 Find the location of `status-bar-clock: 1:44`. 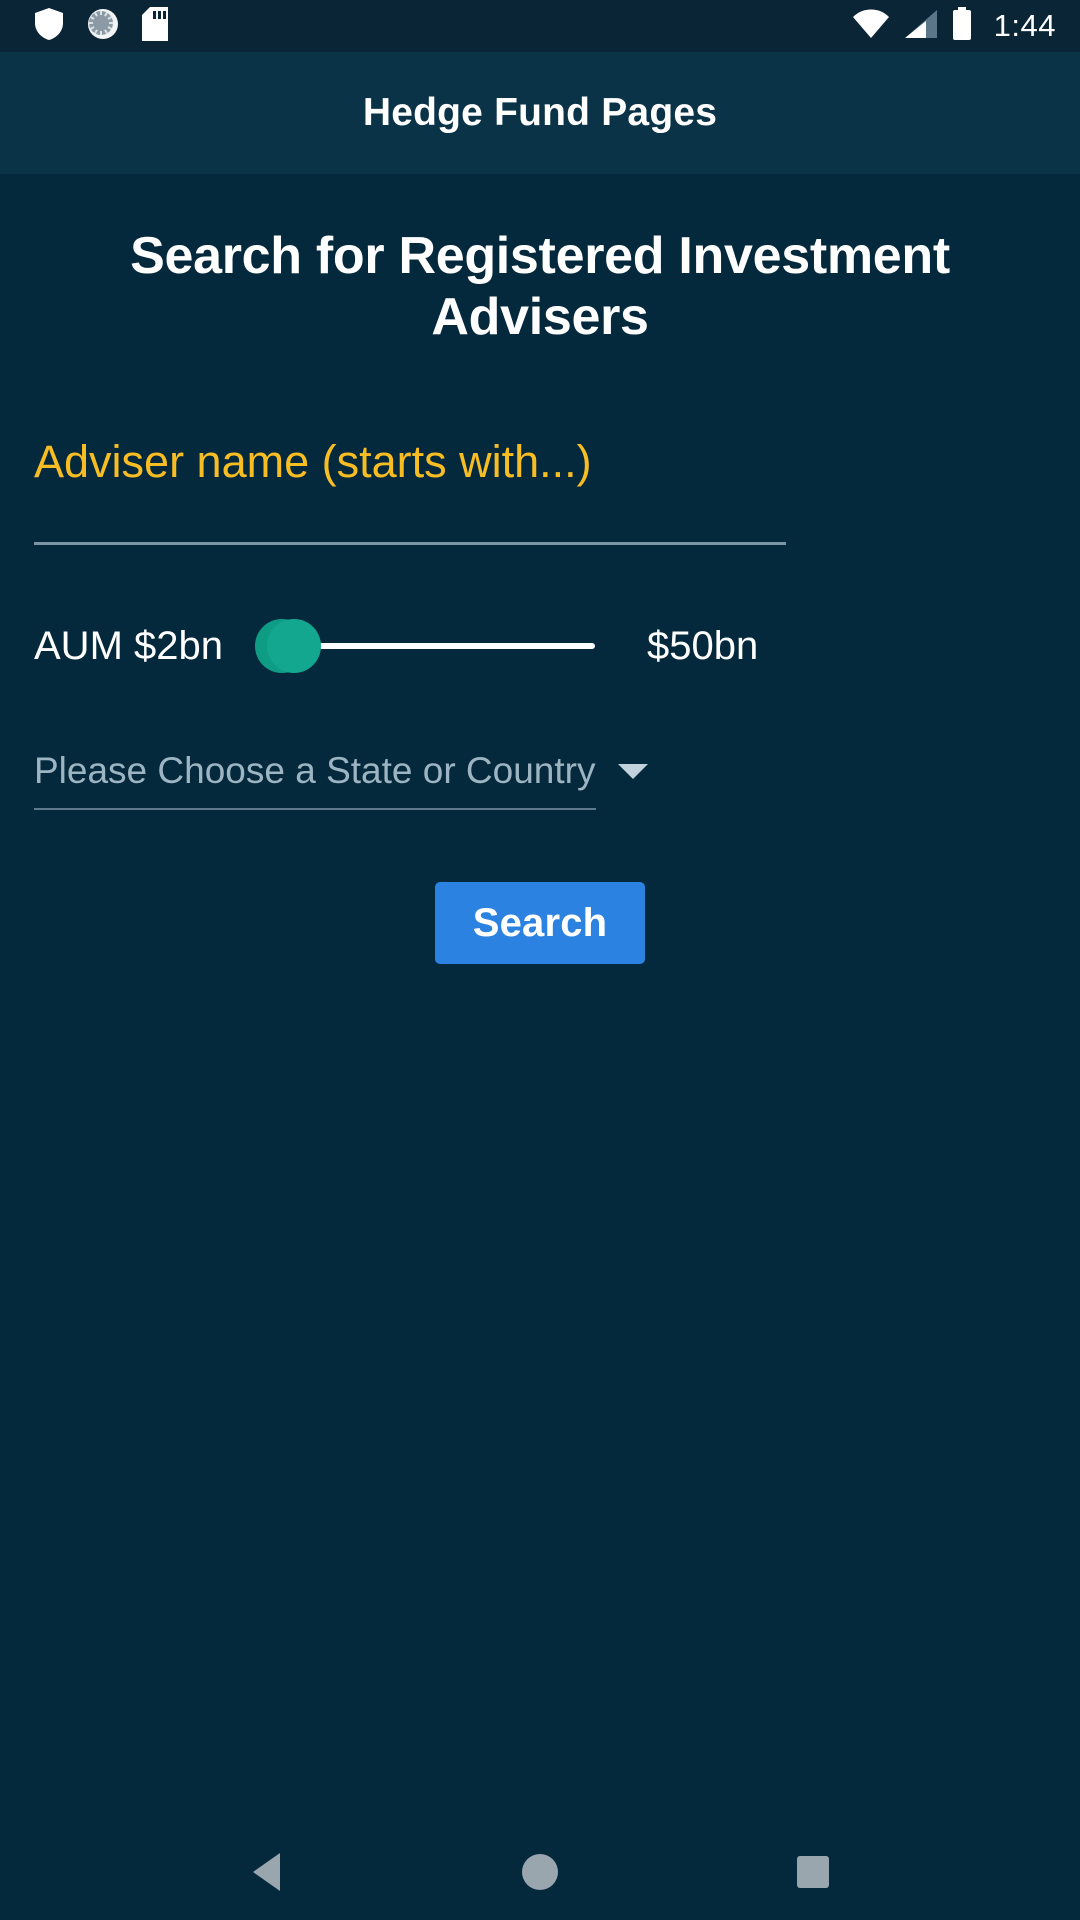

status-bar-clock: 1:44 is located at coordinates (1024, 25).